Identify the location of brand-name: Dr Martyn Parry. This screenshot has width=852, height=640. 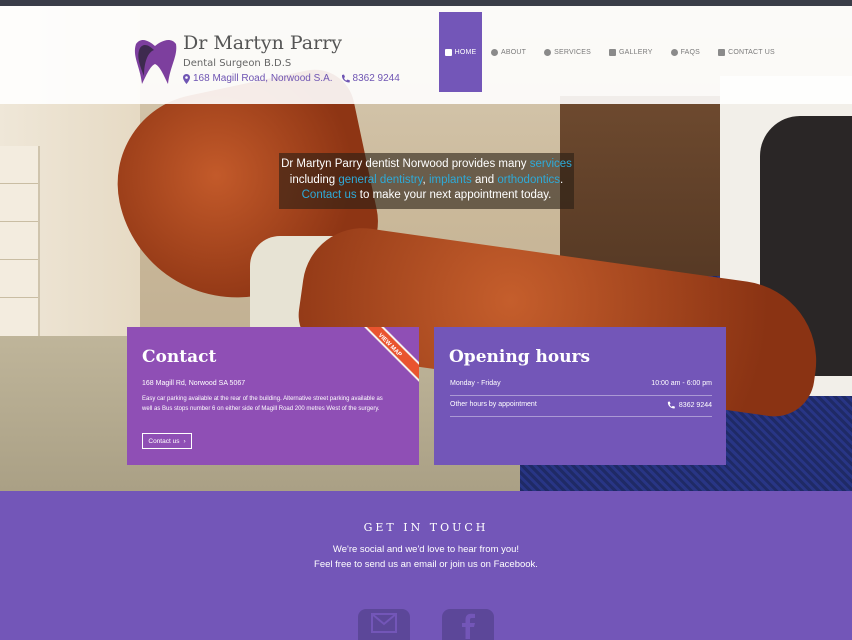
(262, 43).